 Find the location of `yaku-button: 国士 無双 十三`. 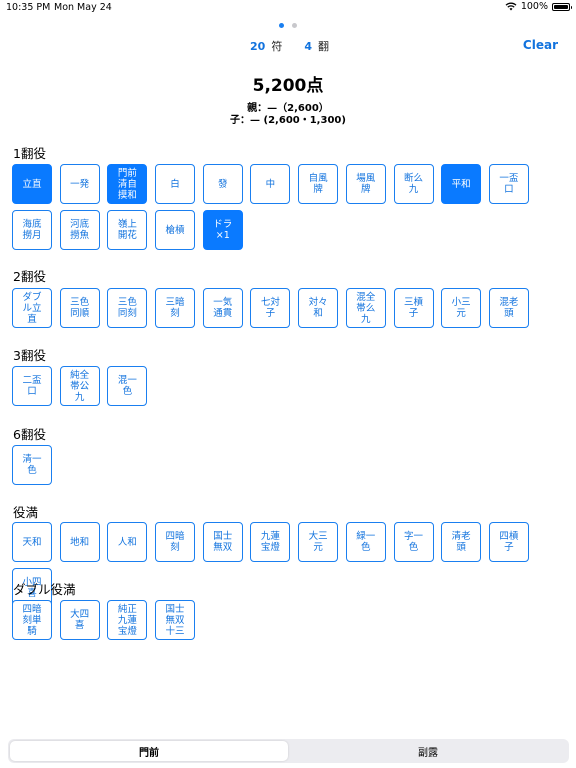

yaku-button: 国士 無双 十三 is located at coordinates (175, 620).